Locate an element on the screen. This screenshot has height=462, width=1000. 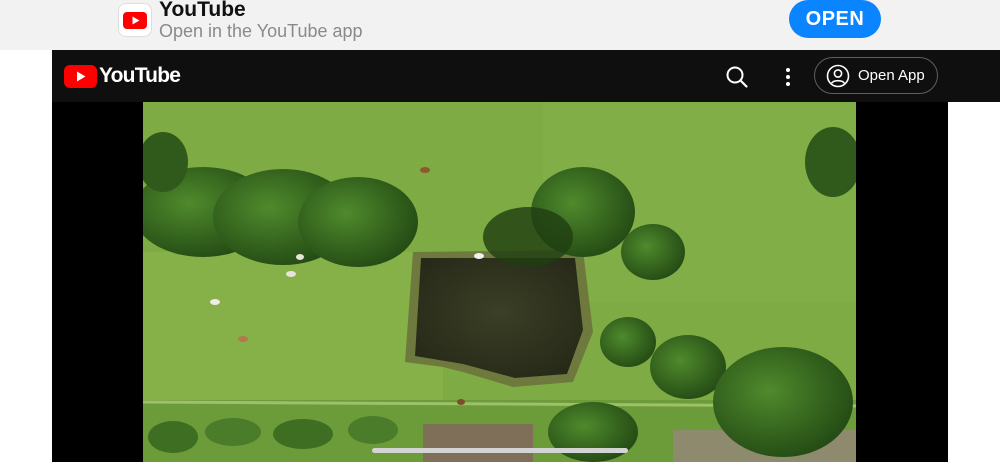
youtube-logo: YouTube is located at coordinates (122, 76).